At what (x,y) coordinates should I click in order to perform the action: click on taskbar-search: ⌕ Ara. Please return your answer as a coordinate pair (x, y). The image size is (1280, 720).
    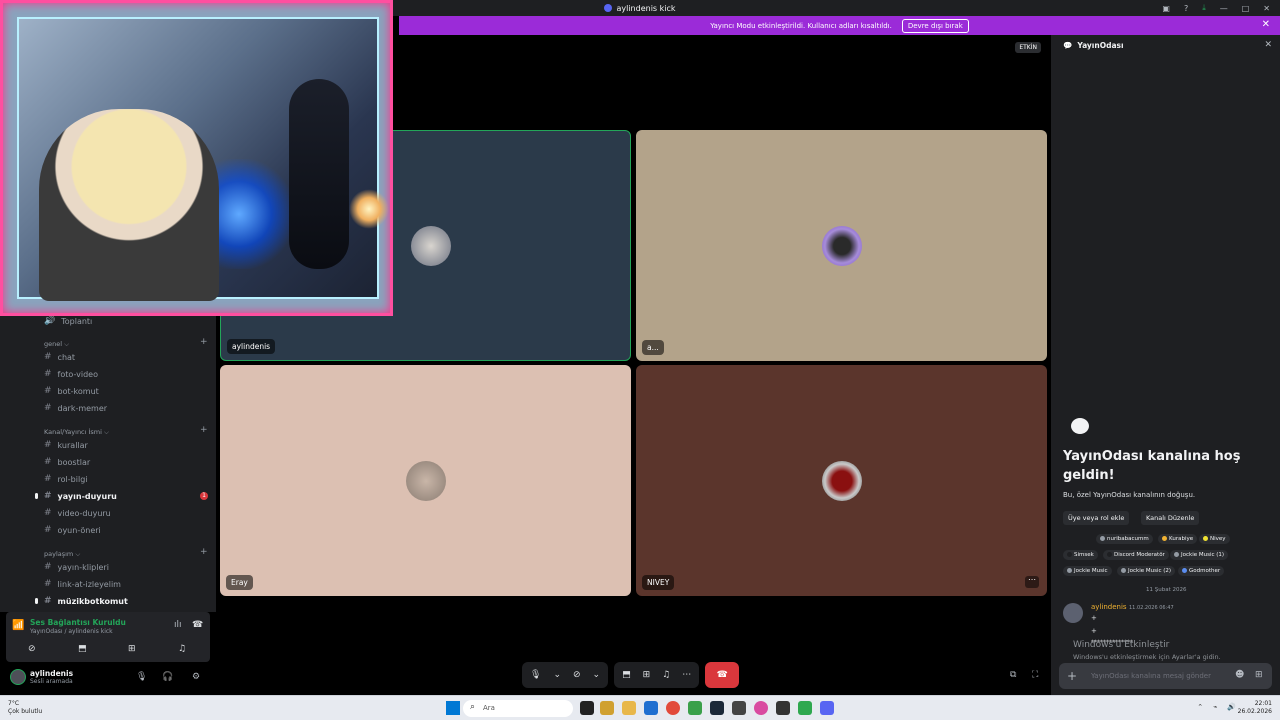
    Looking at the image, I should click on (518, 708).